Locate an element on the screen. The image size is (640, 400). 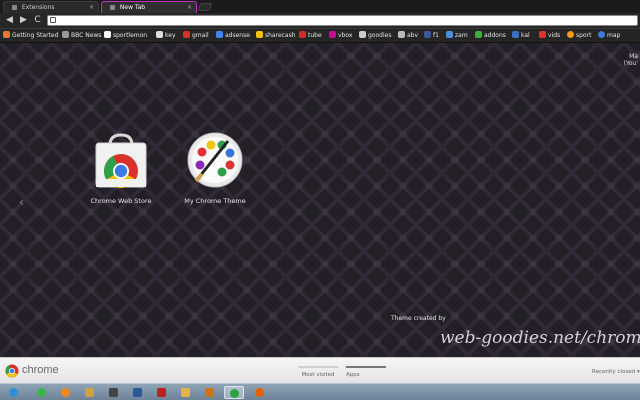
windows-orb-icon is located at coordinates (13, 392).